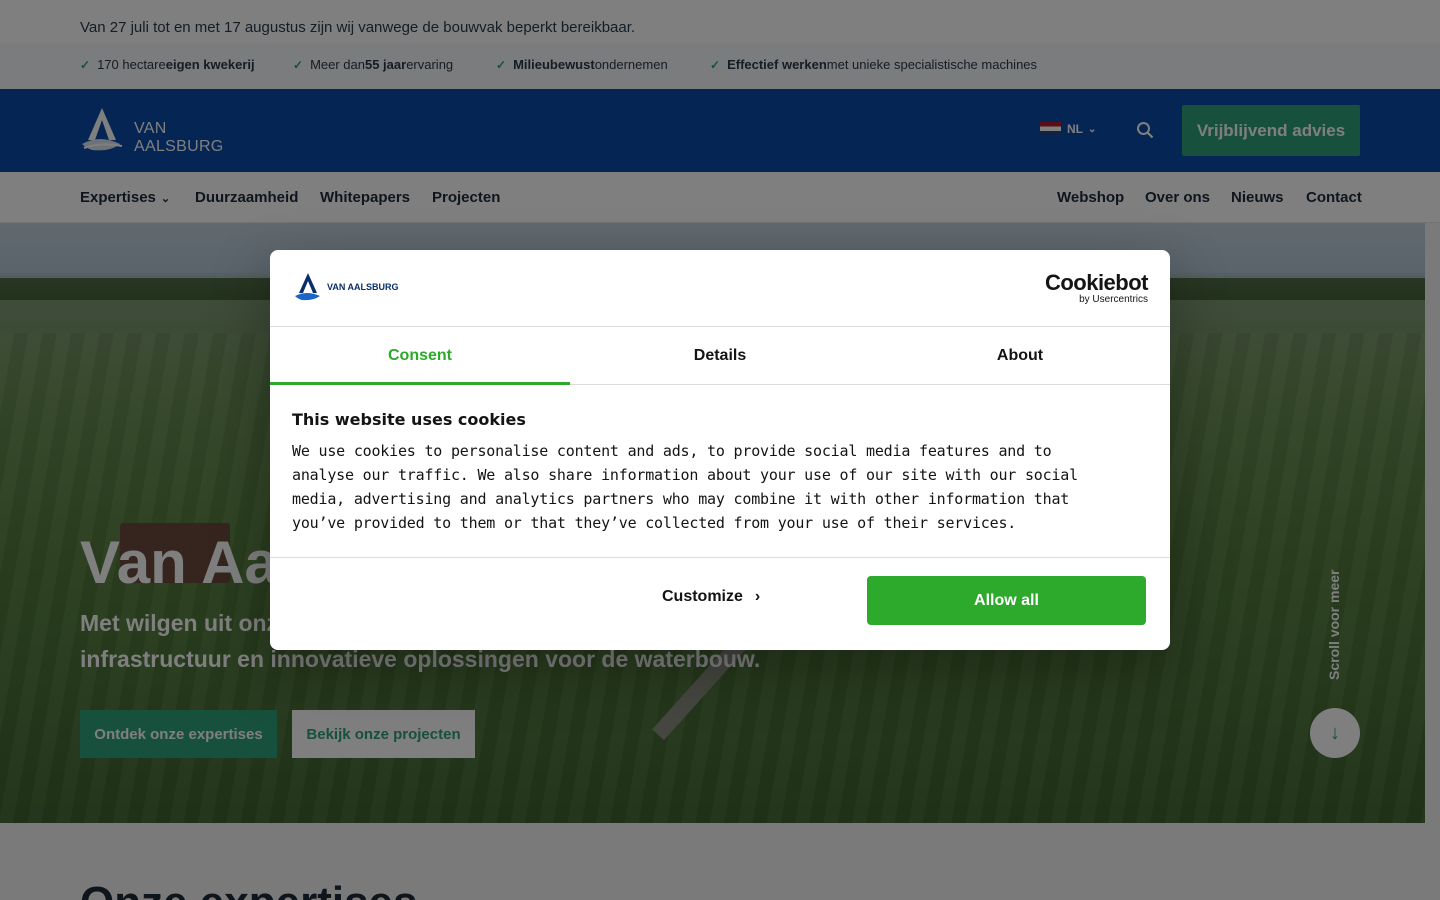  I want to click on dialog-header: VAN AALSBURG Cookiebot by Usercentrics, so click(720, 288).